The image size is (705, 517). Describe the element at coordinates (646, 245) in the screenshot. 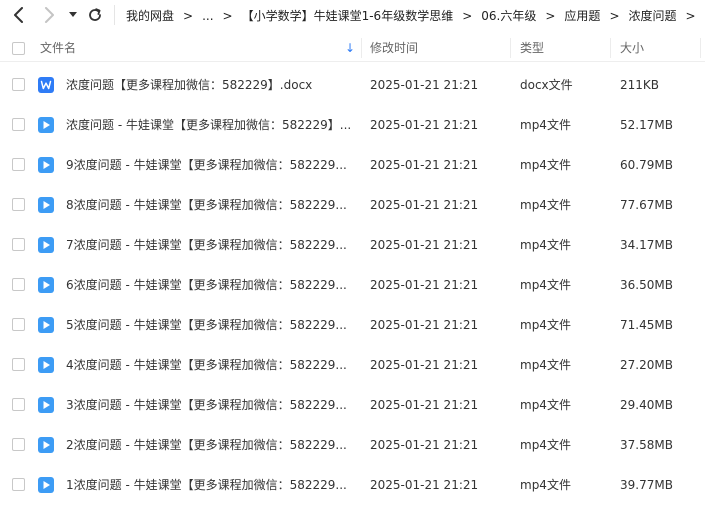

I see `file-size: 34.17MB` at that location.